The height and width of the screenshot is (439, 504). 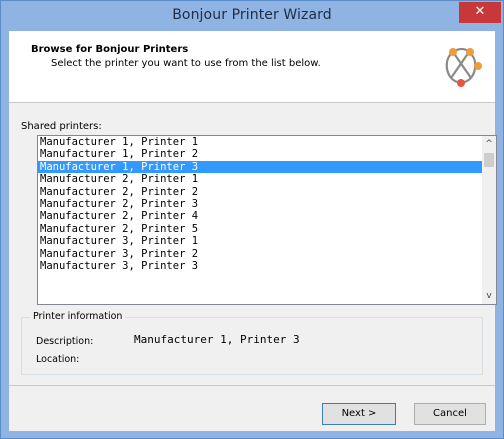 What do you see at coordinates (78, 316) in the screenshot?
I see `printer-information-legend: Printer information` at bounding box center [78, 316].